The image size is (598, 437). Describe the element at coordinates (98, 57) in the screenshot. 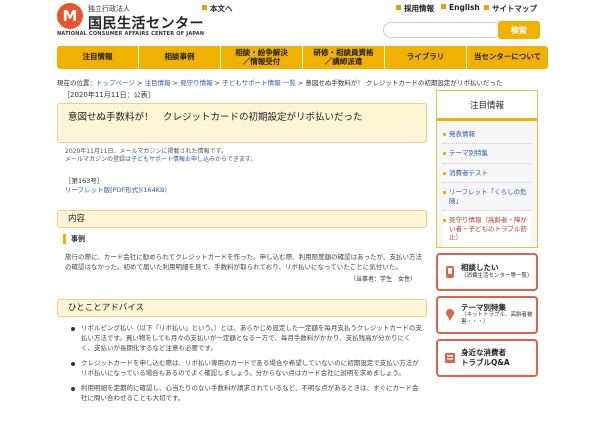

I see `nav-item-featured: 注目情報` at that location.